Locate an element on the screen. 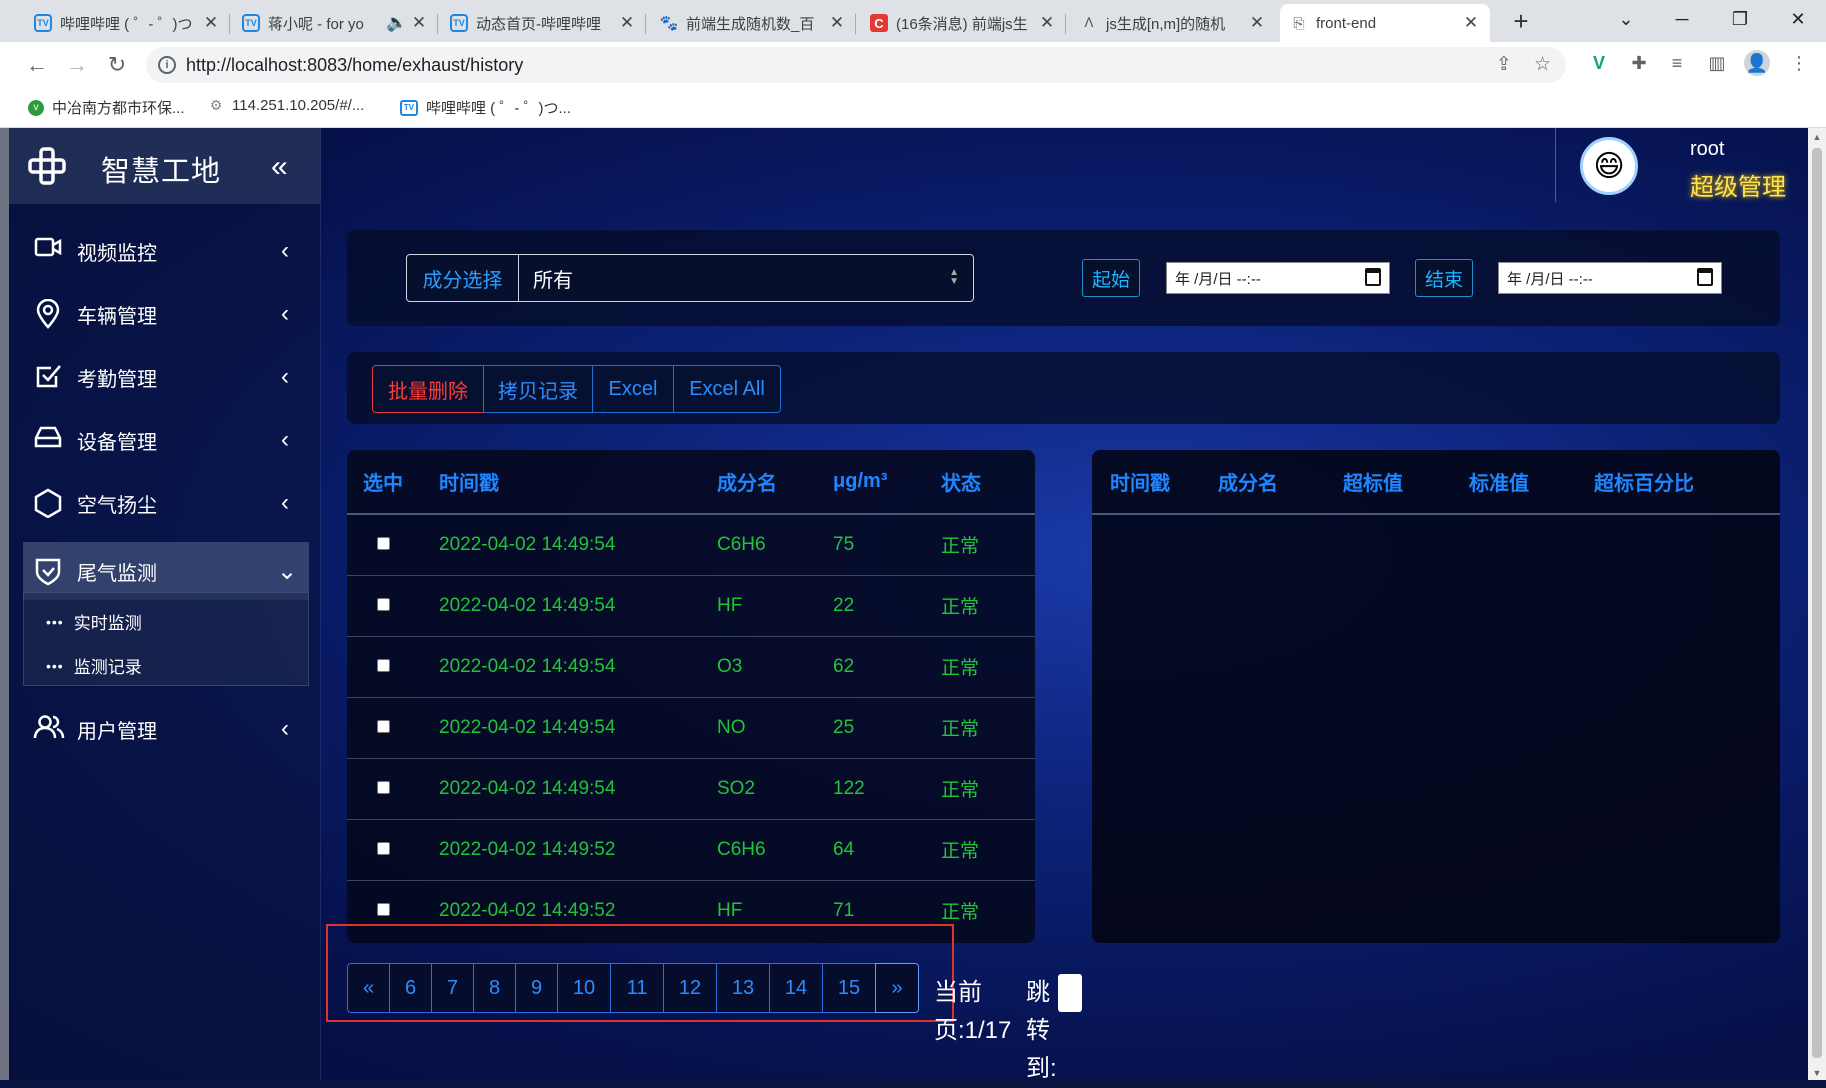 The image size is (1826, 1088). media-playlist-icon: ≡ is located at coordinates (1677, 63).